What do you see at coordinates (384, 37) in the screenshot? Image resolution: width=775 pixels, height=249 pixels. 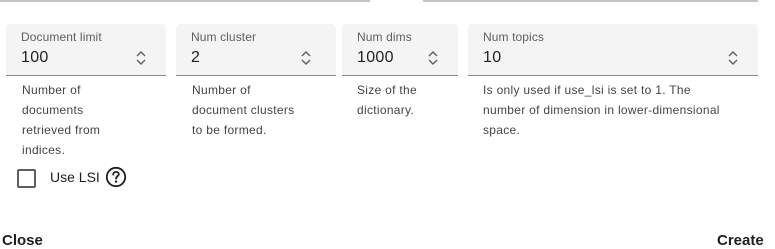 I see `num-dims-label: Num dims` at bounding box center [384, 37].